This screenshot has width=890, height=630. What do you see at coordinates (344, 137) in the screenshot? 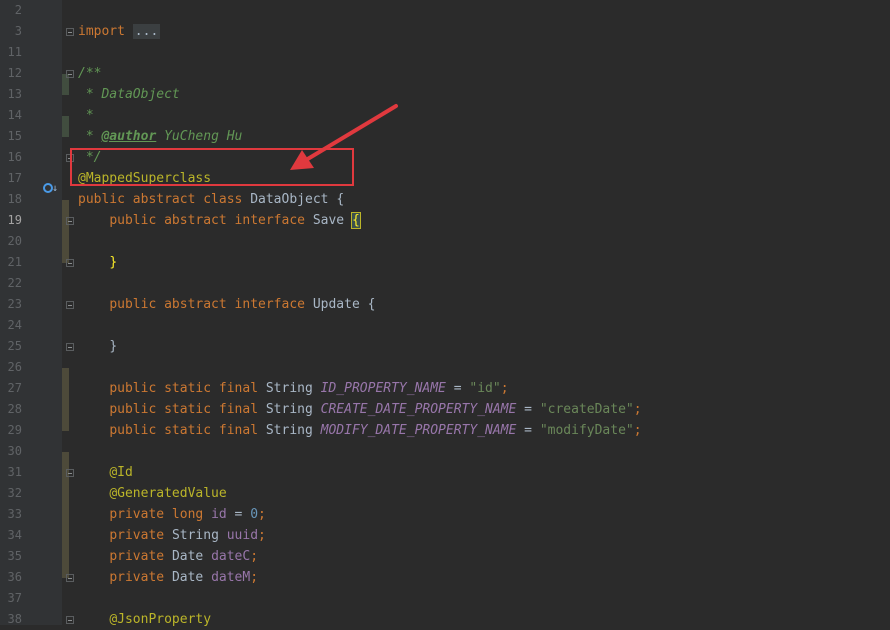
I see `annotation-arrow-icon` at bounding box center [344, 137].